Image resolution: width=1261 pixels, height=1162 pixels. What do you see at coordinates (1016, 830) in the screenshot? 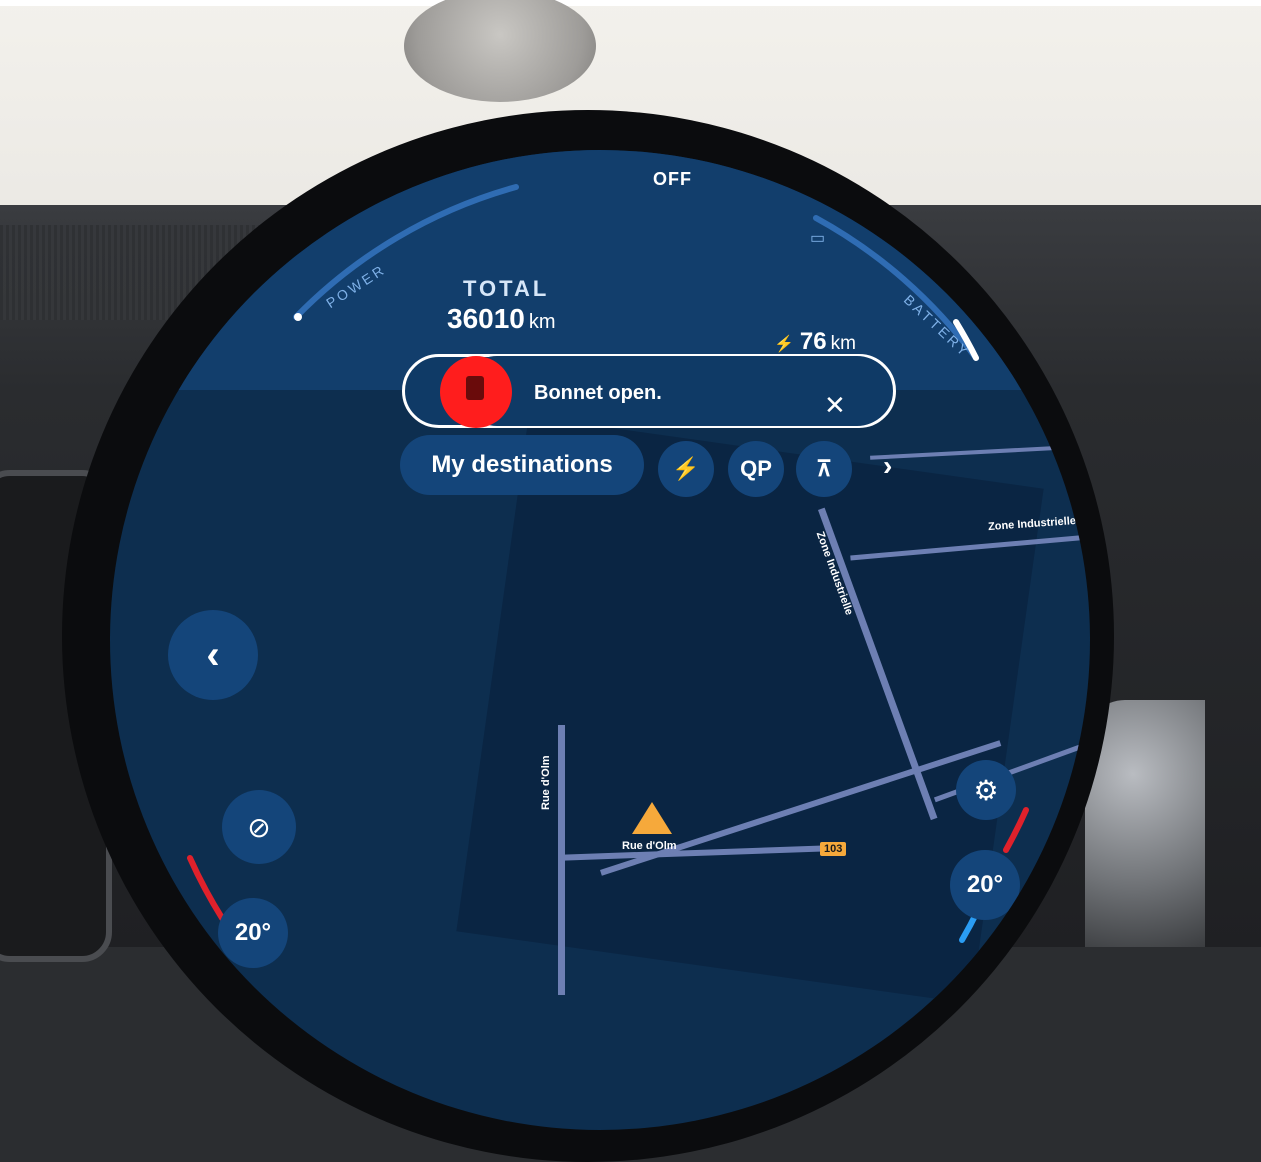
I see `right-temp-arc` at bounding box center [1016, 830].